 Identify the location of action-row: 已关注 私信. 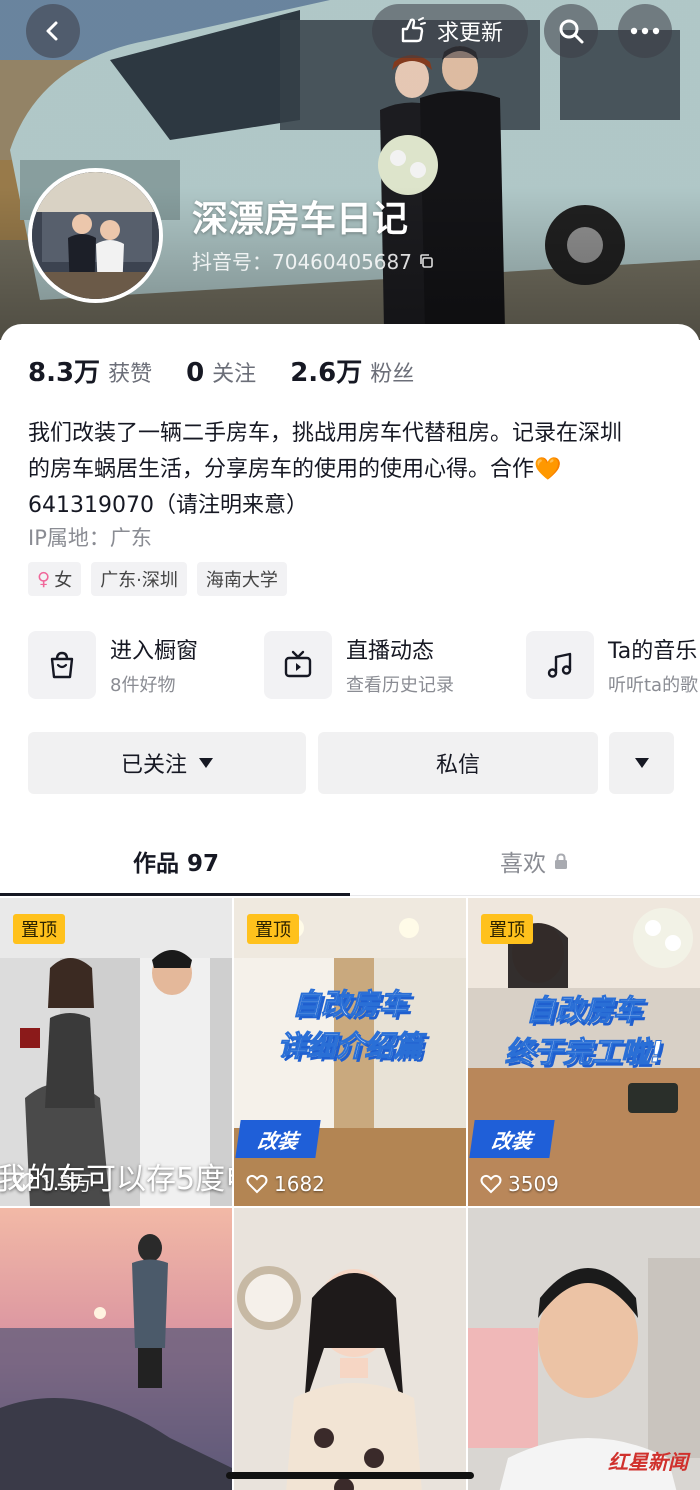
(351, 763).